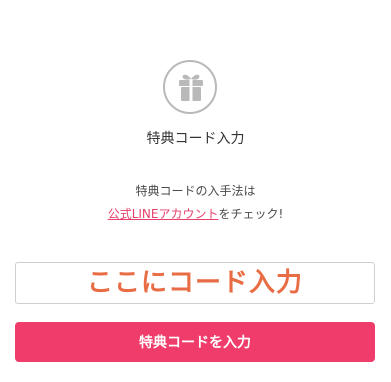  I want to click on gift-icon-circle, so click(190, 87).